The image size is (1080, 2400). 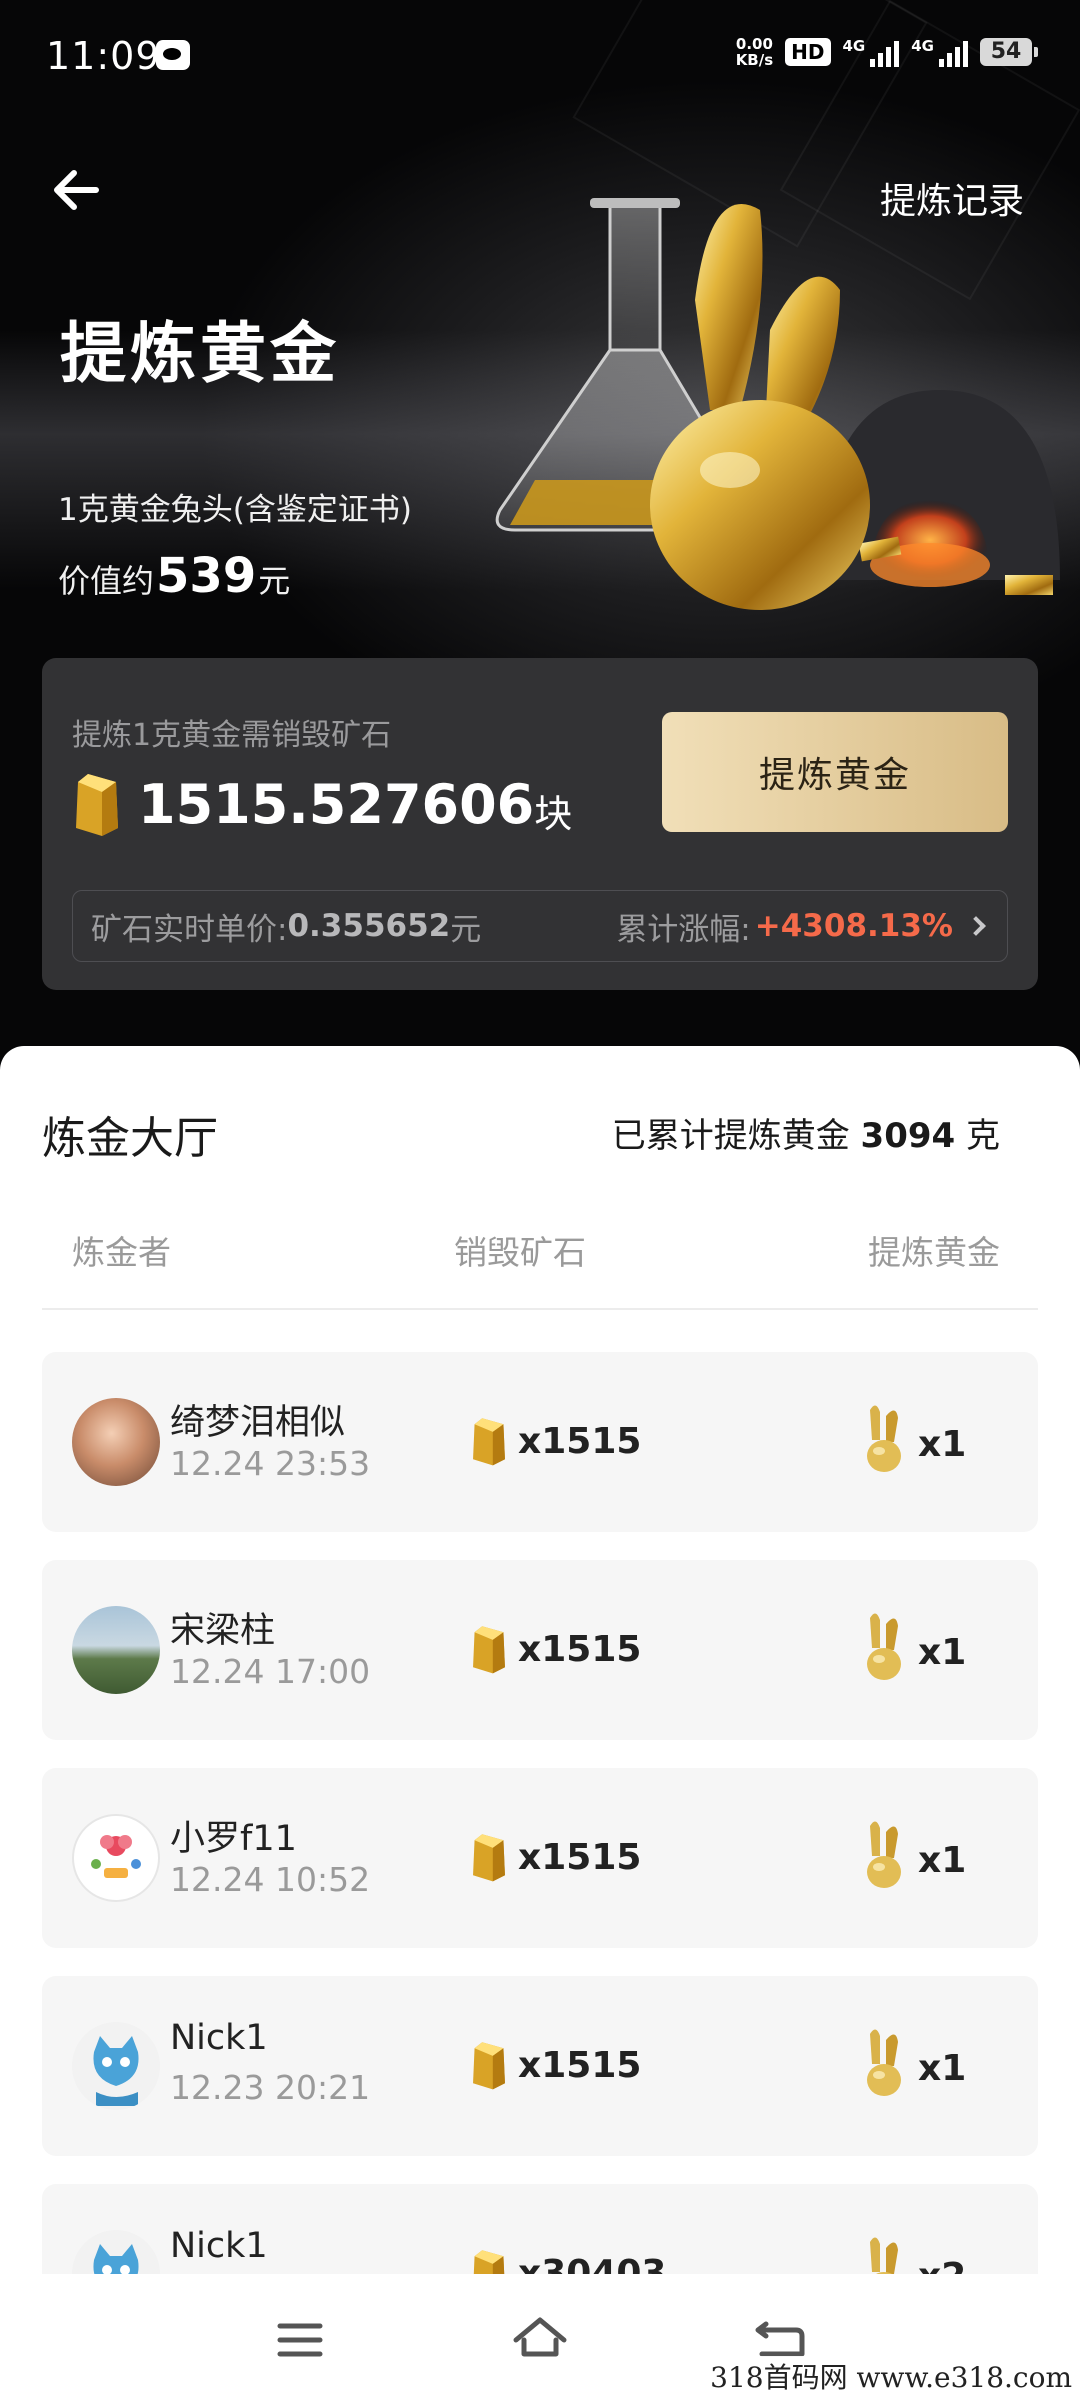 I want to click on battery-icon: 54, so click(x=1009, y=52).